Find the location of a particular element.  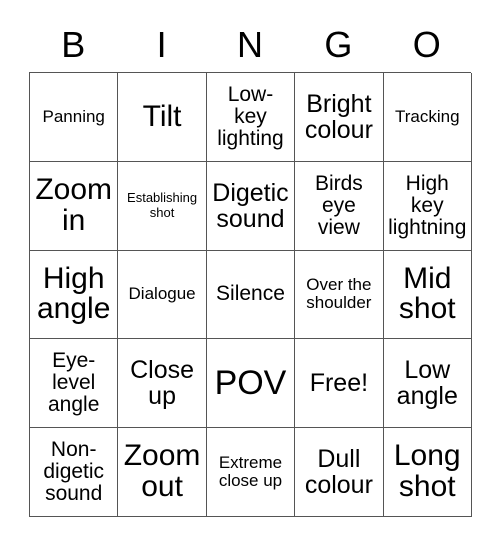

bingo-cell-label: Over the shoulder is located at coordinates (339, 294).